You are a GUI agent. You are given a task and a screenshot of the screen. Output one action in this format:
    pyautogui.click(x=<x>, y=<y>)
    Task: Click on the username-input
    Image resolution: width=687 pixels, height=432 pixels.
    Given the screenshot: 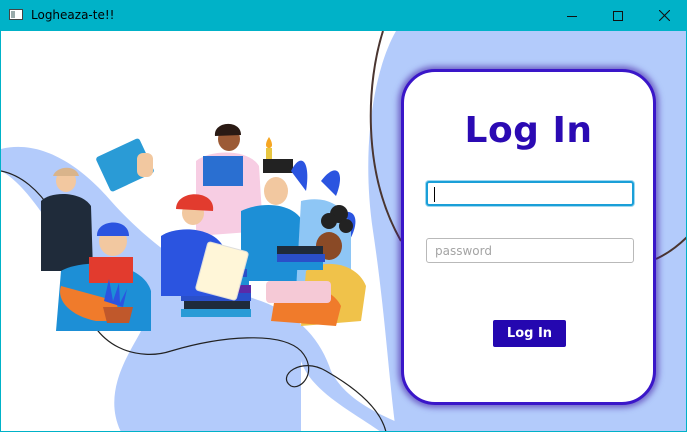 What is the action you would take?
    pyautogui.click(x=530, y=193)
    